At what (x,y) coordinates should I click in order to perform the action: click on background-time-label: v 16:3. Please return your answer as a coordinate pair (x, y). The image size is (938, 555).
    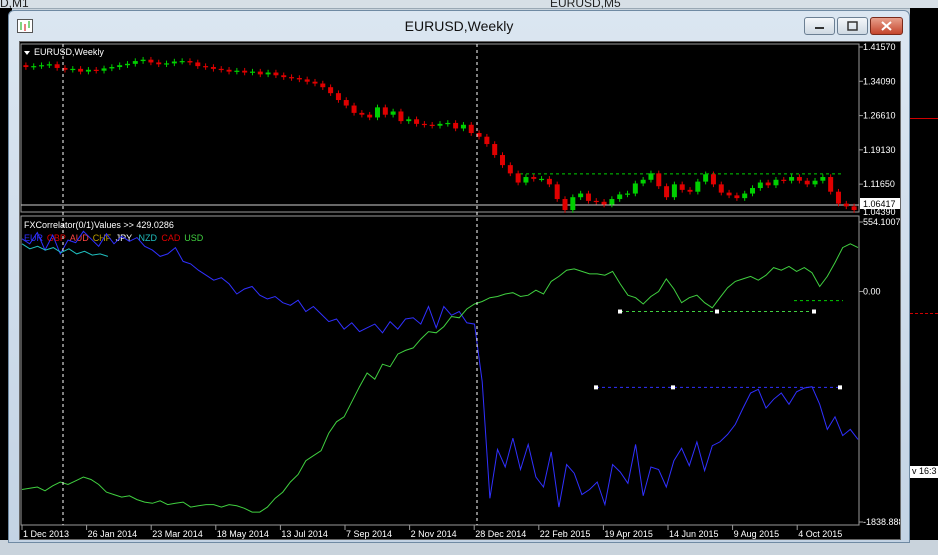
    Looking at the image, I should click on (924, 471).